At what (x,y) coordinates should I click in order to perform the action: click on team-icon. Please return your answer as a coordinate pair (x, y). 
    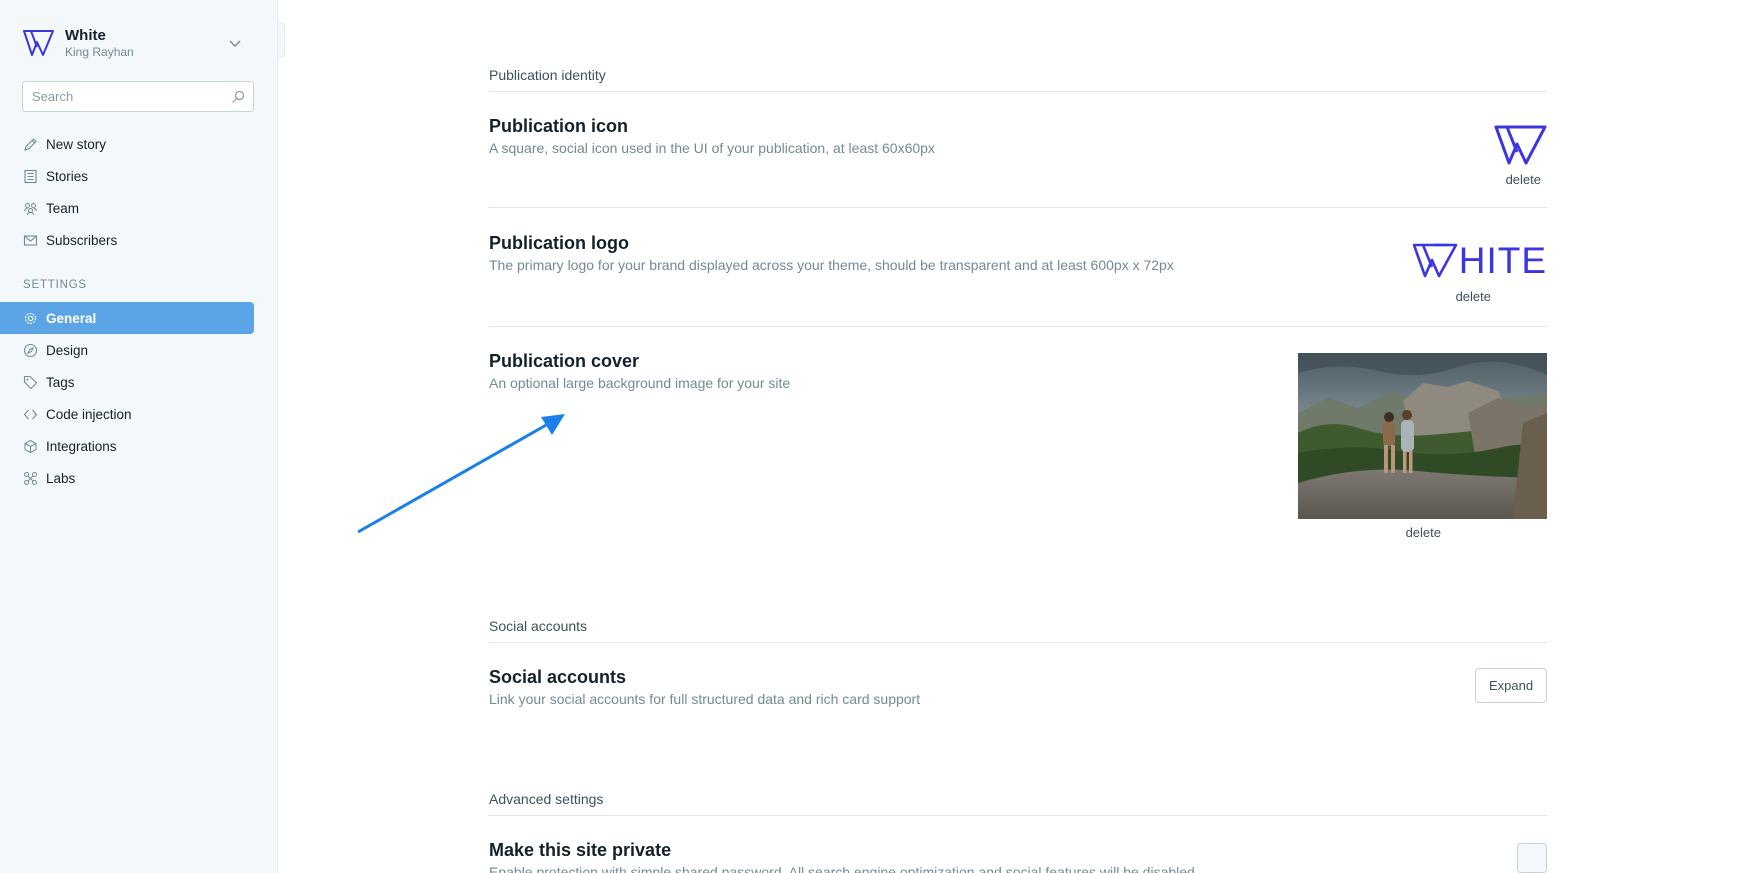
    Looking at the image, I should click on (30, 208).